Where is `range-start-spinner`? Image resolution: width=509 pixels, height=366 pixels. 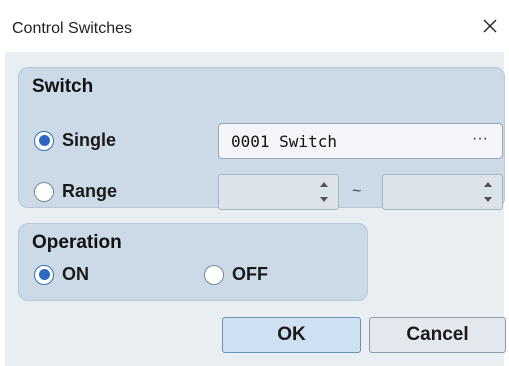
range-start-spinner is located at coordinates (278, 192).